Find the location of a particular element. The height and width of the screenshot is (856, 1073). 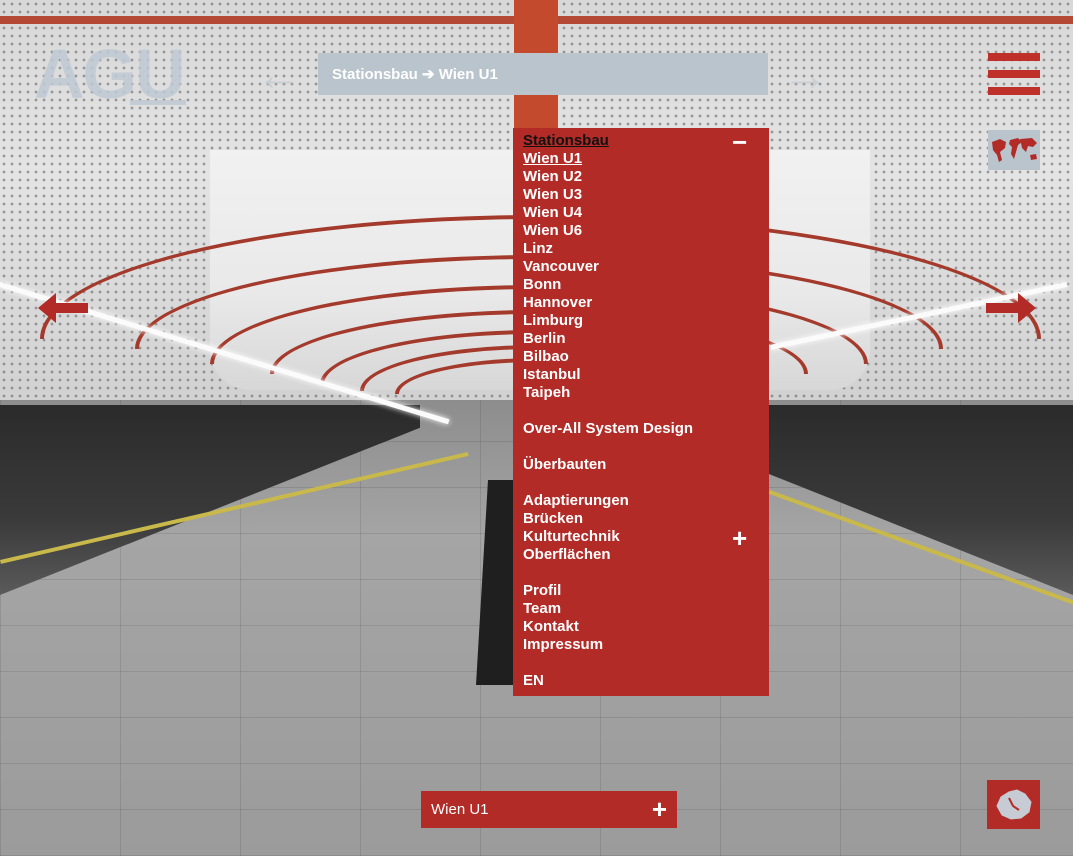

menu-item-bilbao: Bilbao is located at coordinates (608, 357).